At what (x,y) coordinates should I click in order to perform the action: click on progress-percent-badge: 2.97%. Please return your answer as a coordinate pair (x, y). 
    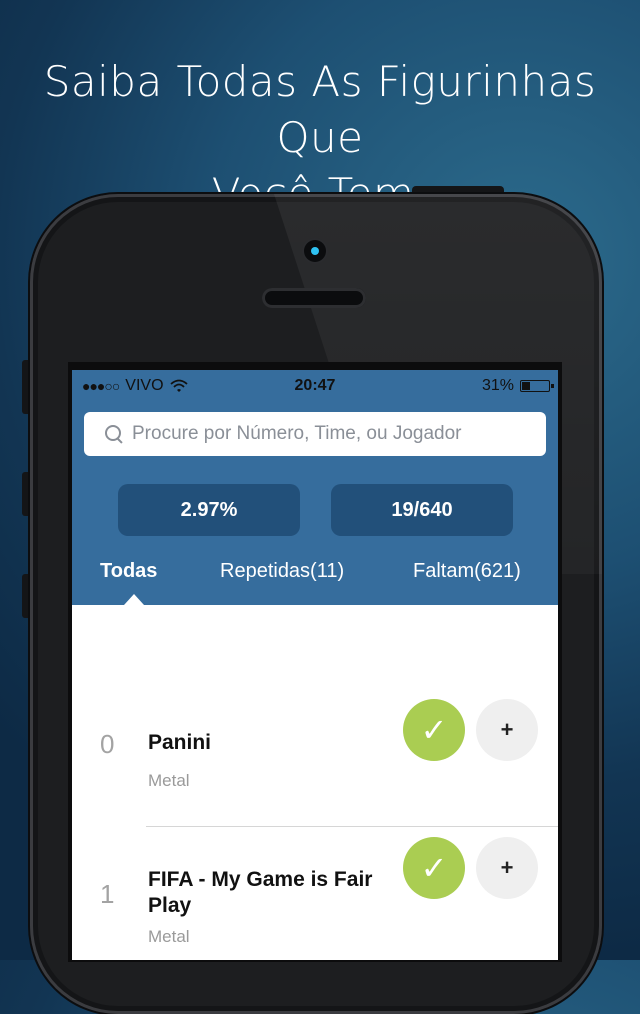
    Looking at the image, I should click on (209, 510).